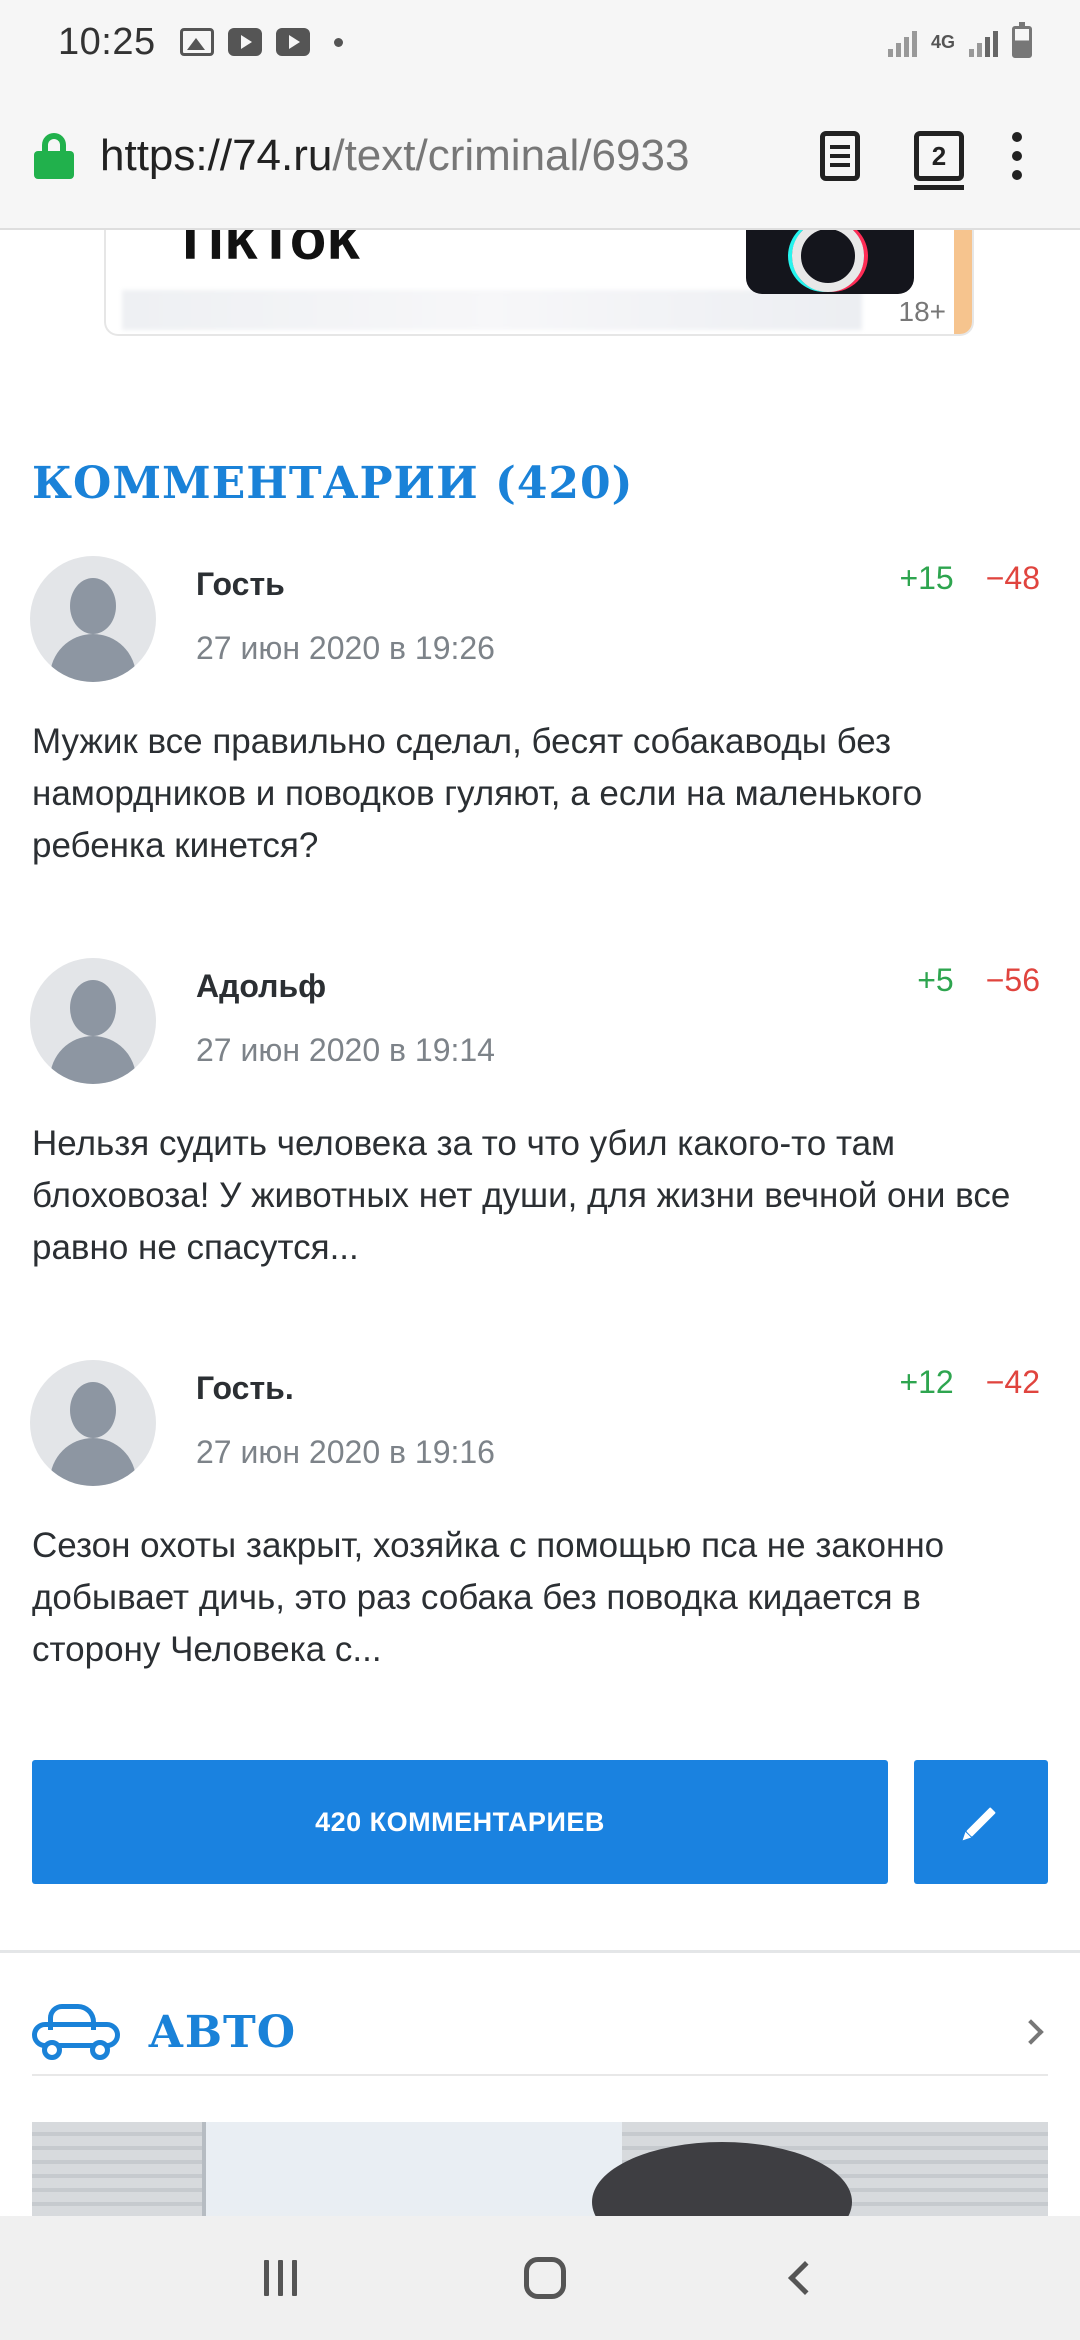  I want to click on image-icon, so click(196, 42).